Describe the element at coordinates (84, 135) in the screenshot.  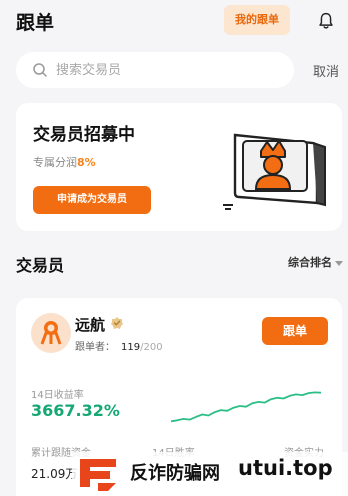
I see `recruit-title: 交易员招募中` at that location.